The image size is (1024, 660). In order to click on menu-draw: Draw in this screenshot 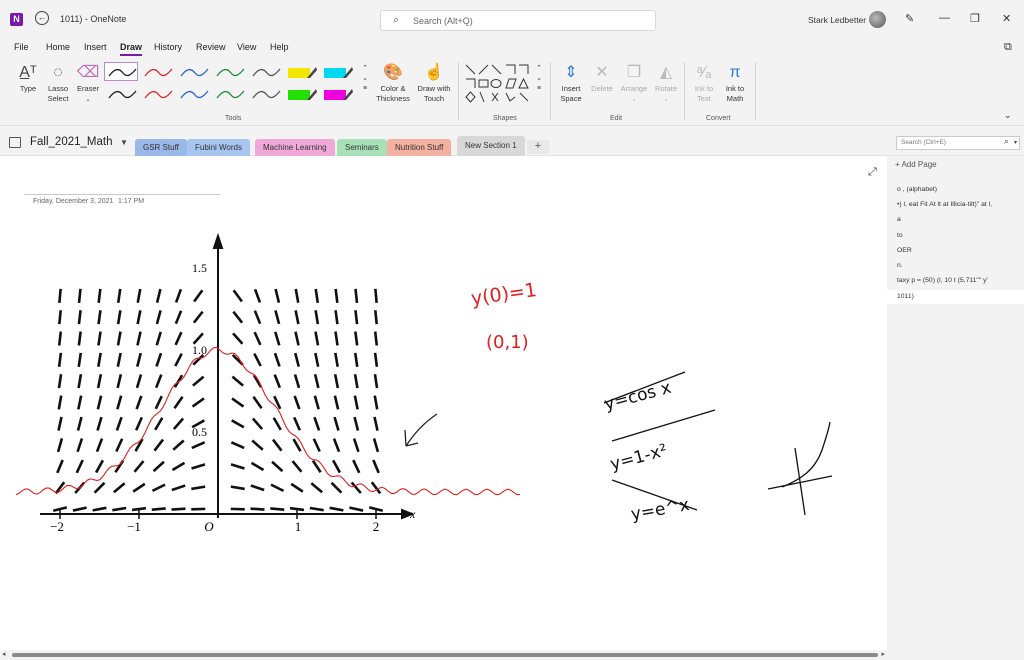, I will do `click(131, 49)`.